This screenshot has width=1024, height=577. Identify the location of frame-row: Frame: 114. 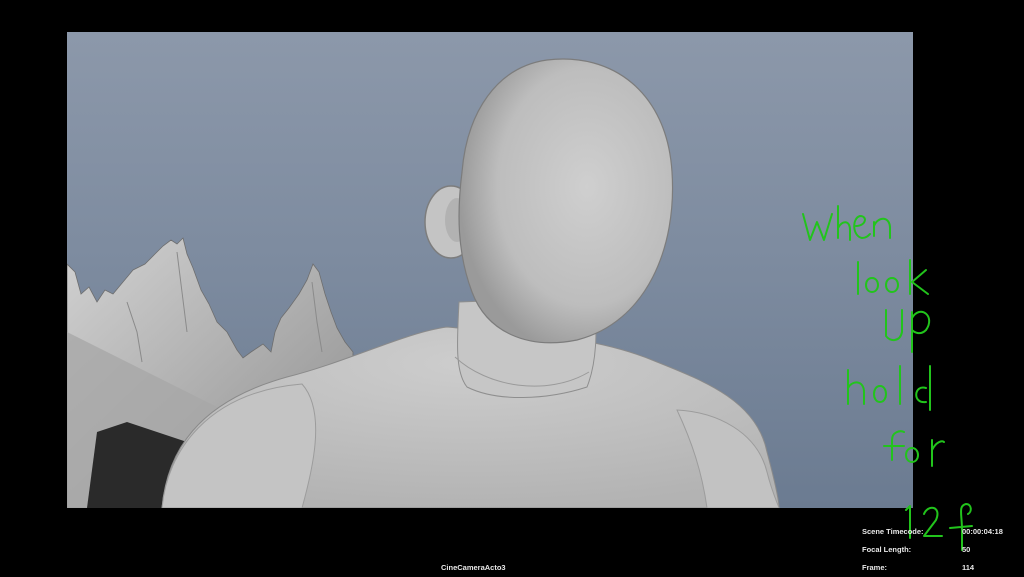
(918, 567).